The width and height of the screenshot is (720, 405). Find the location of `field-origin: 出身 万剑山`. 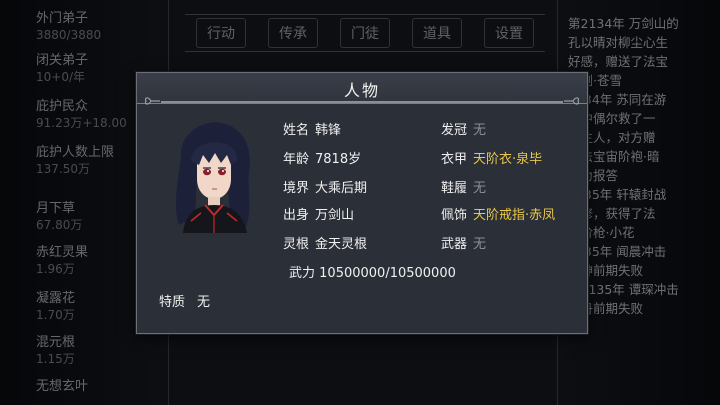

field-origin: 出身 万剑山 is located at coordinates (318, 213).